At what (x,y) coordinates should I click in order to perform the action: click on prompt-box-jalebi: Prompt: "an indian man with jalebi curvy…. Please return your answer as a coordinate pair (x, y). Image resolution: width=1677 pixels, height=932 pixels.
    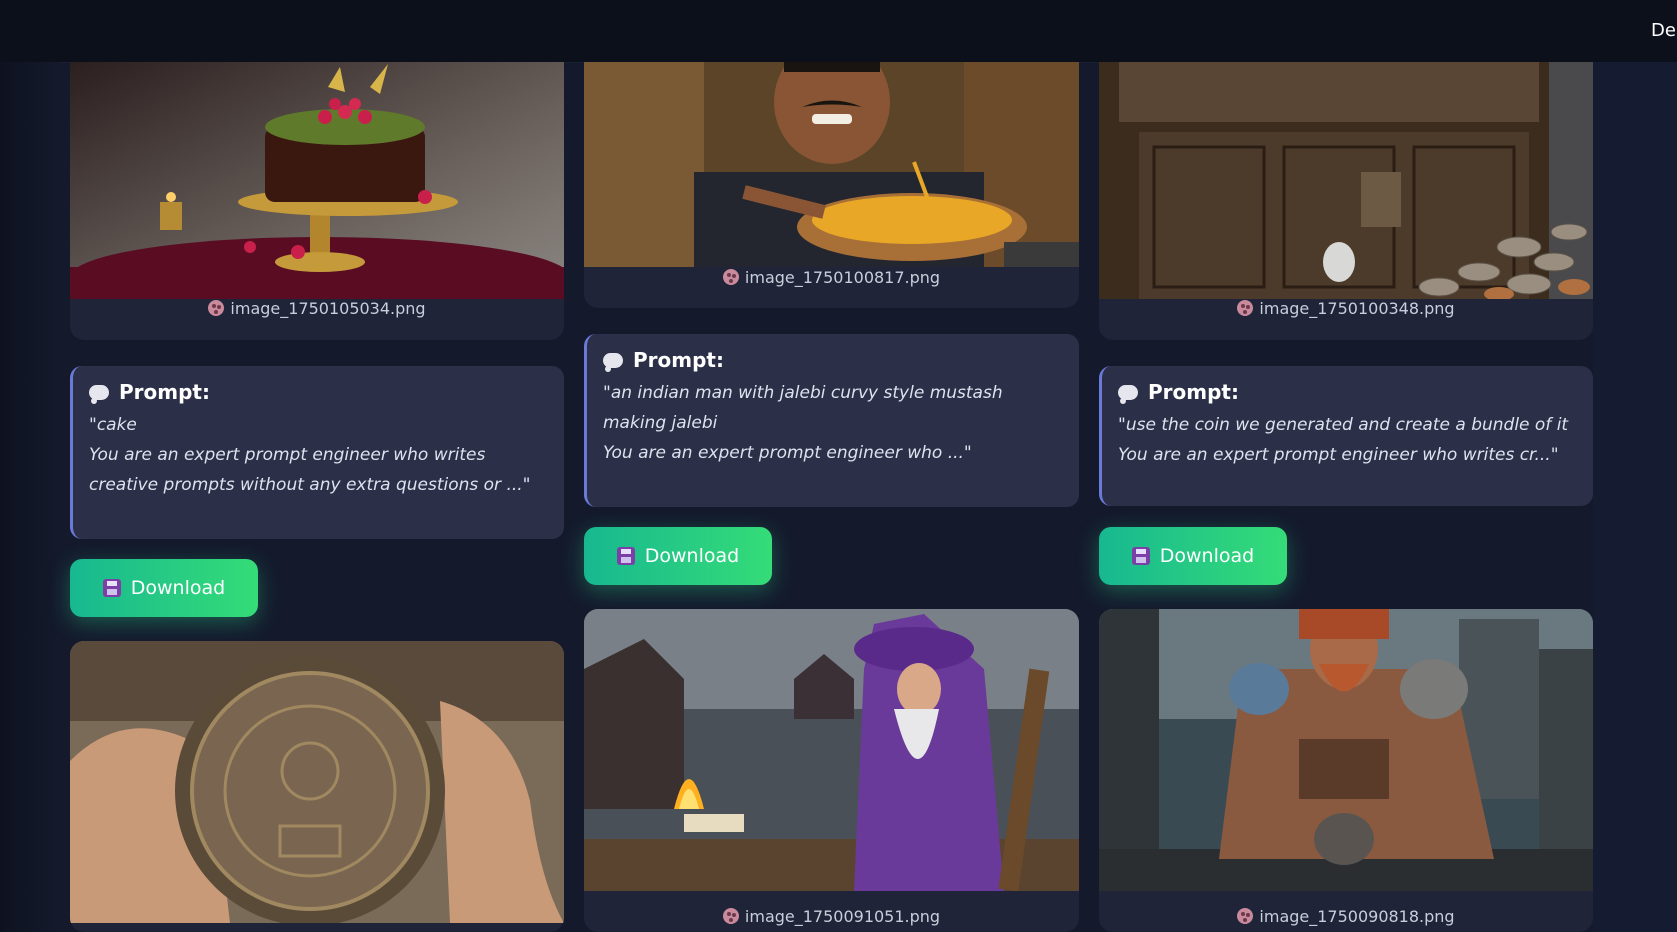
    Looking at the image, I should click on (831, 420).